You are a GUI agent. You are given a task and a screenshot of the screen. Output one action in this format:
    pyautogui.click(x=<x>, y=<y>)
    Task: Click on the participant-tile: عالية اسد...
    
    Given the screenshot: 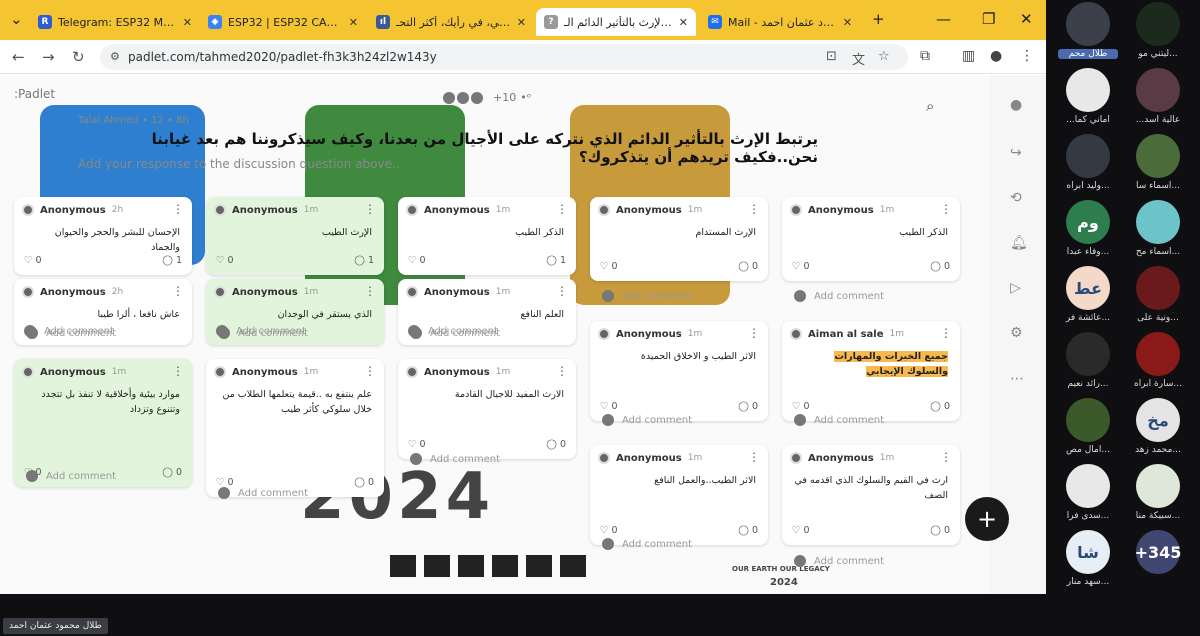 What is the action you would take?
    pyautogui.click(x=1158, y=96)
    